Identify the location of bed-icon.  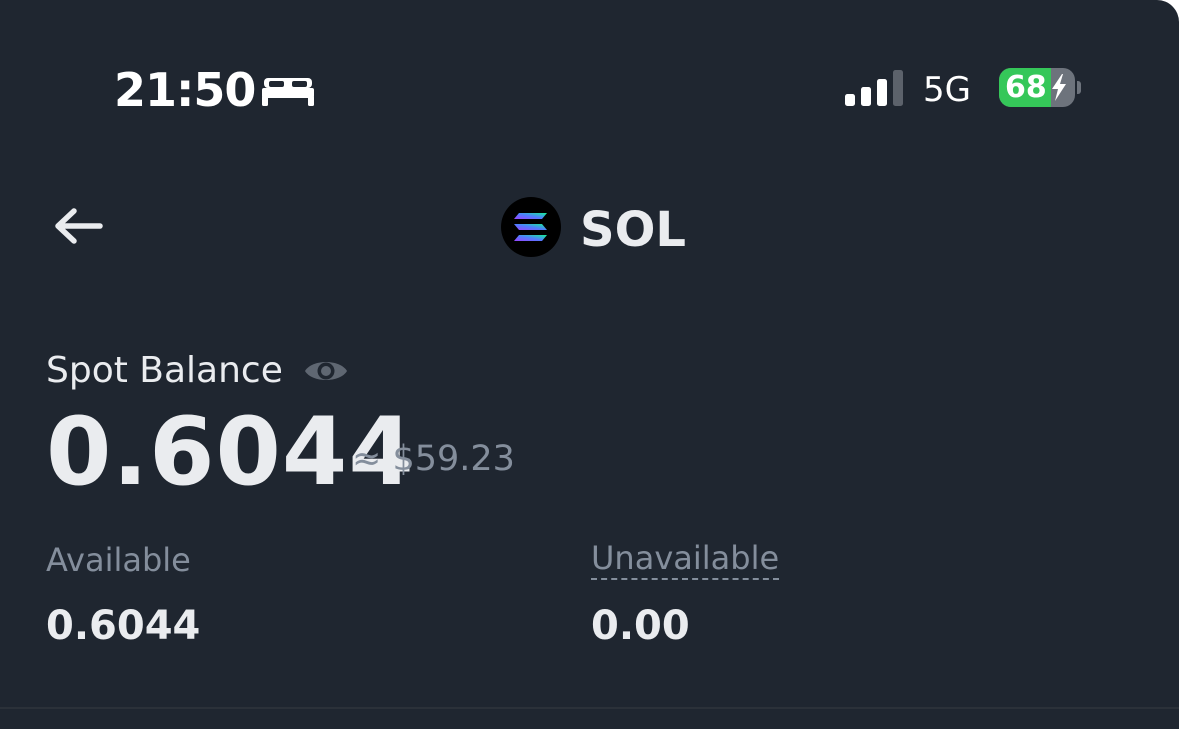
(288, 92).